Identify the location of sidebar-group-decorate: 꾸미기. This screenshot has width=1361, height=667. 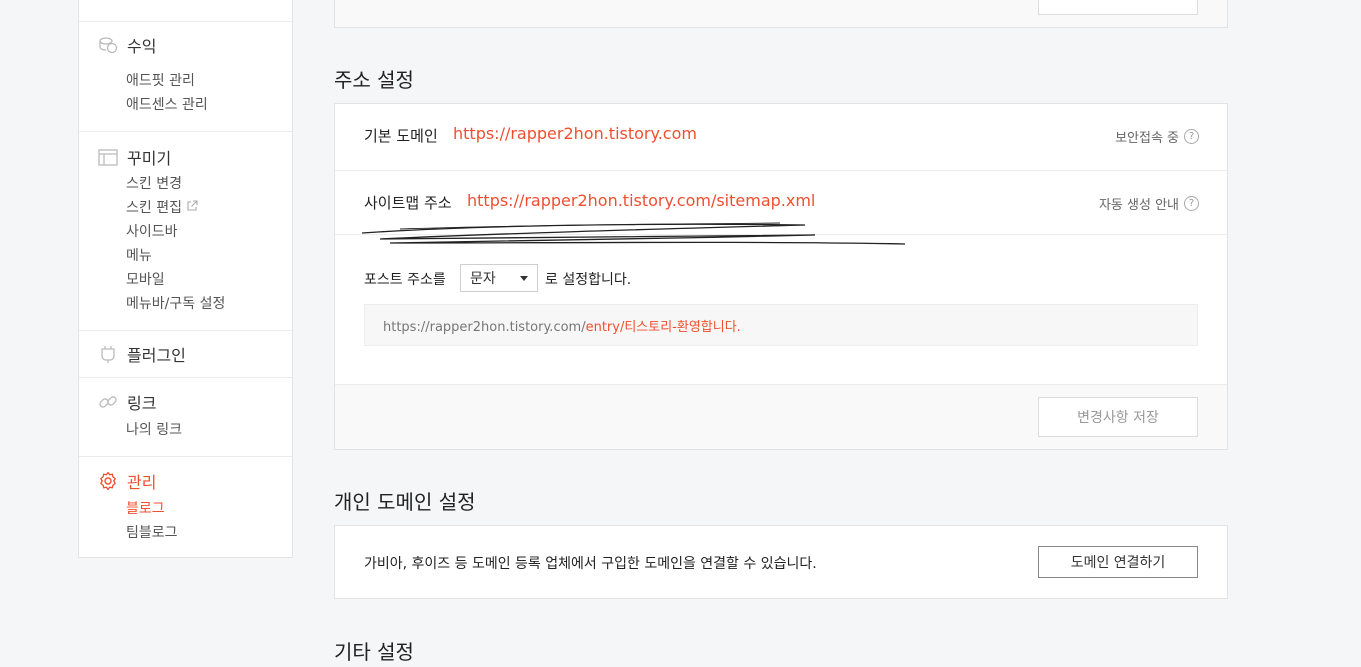
(134, 157).